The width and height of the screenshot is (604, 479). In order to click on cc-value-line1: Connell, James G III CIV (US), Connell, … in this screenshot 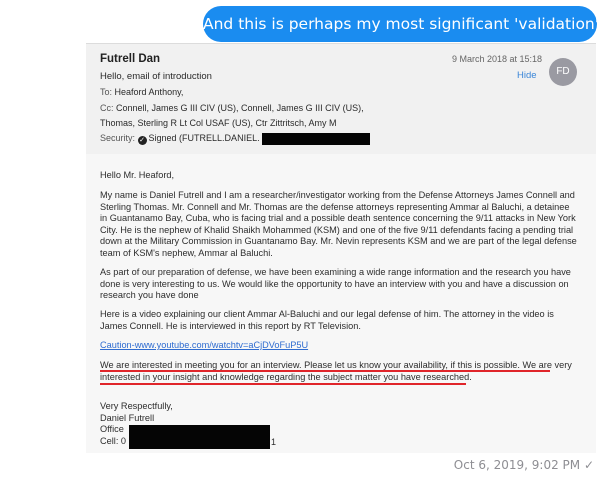, I will do `click(240, 108)`.